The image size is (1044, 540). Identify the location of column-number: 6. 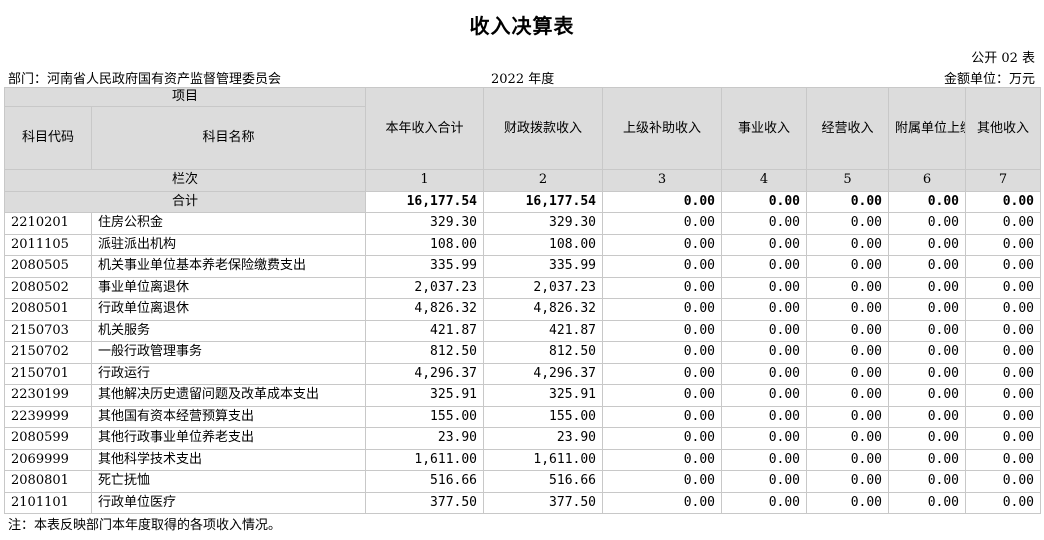
(927, 180).